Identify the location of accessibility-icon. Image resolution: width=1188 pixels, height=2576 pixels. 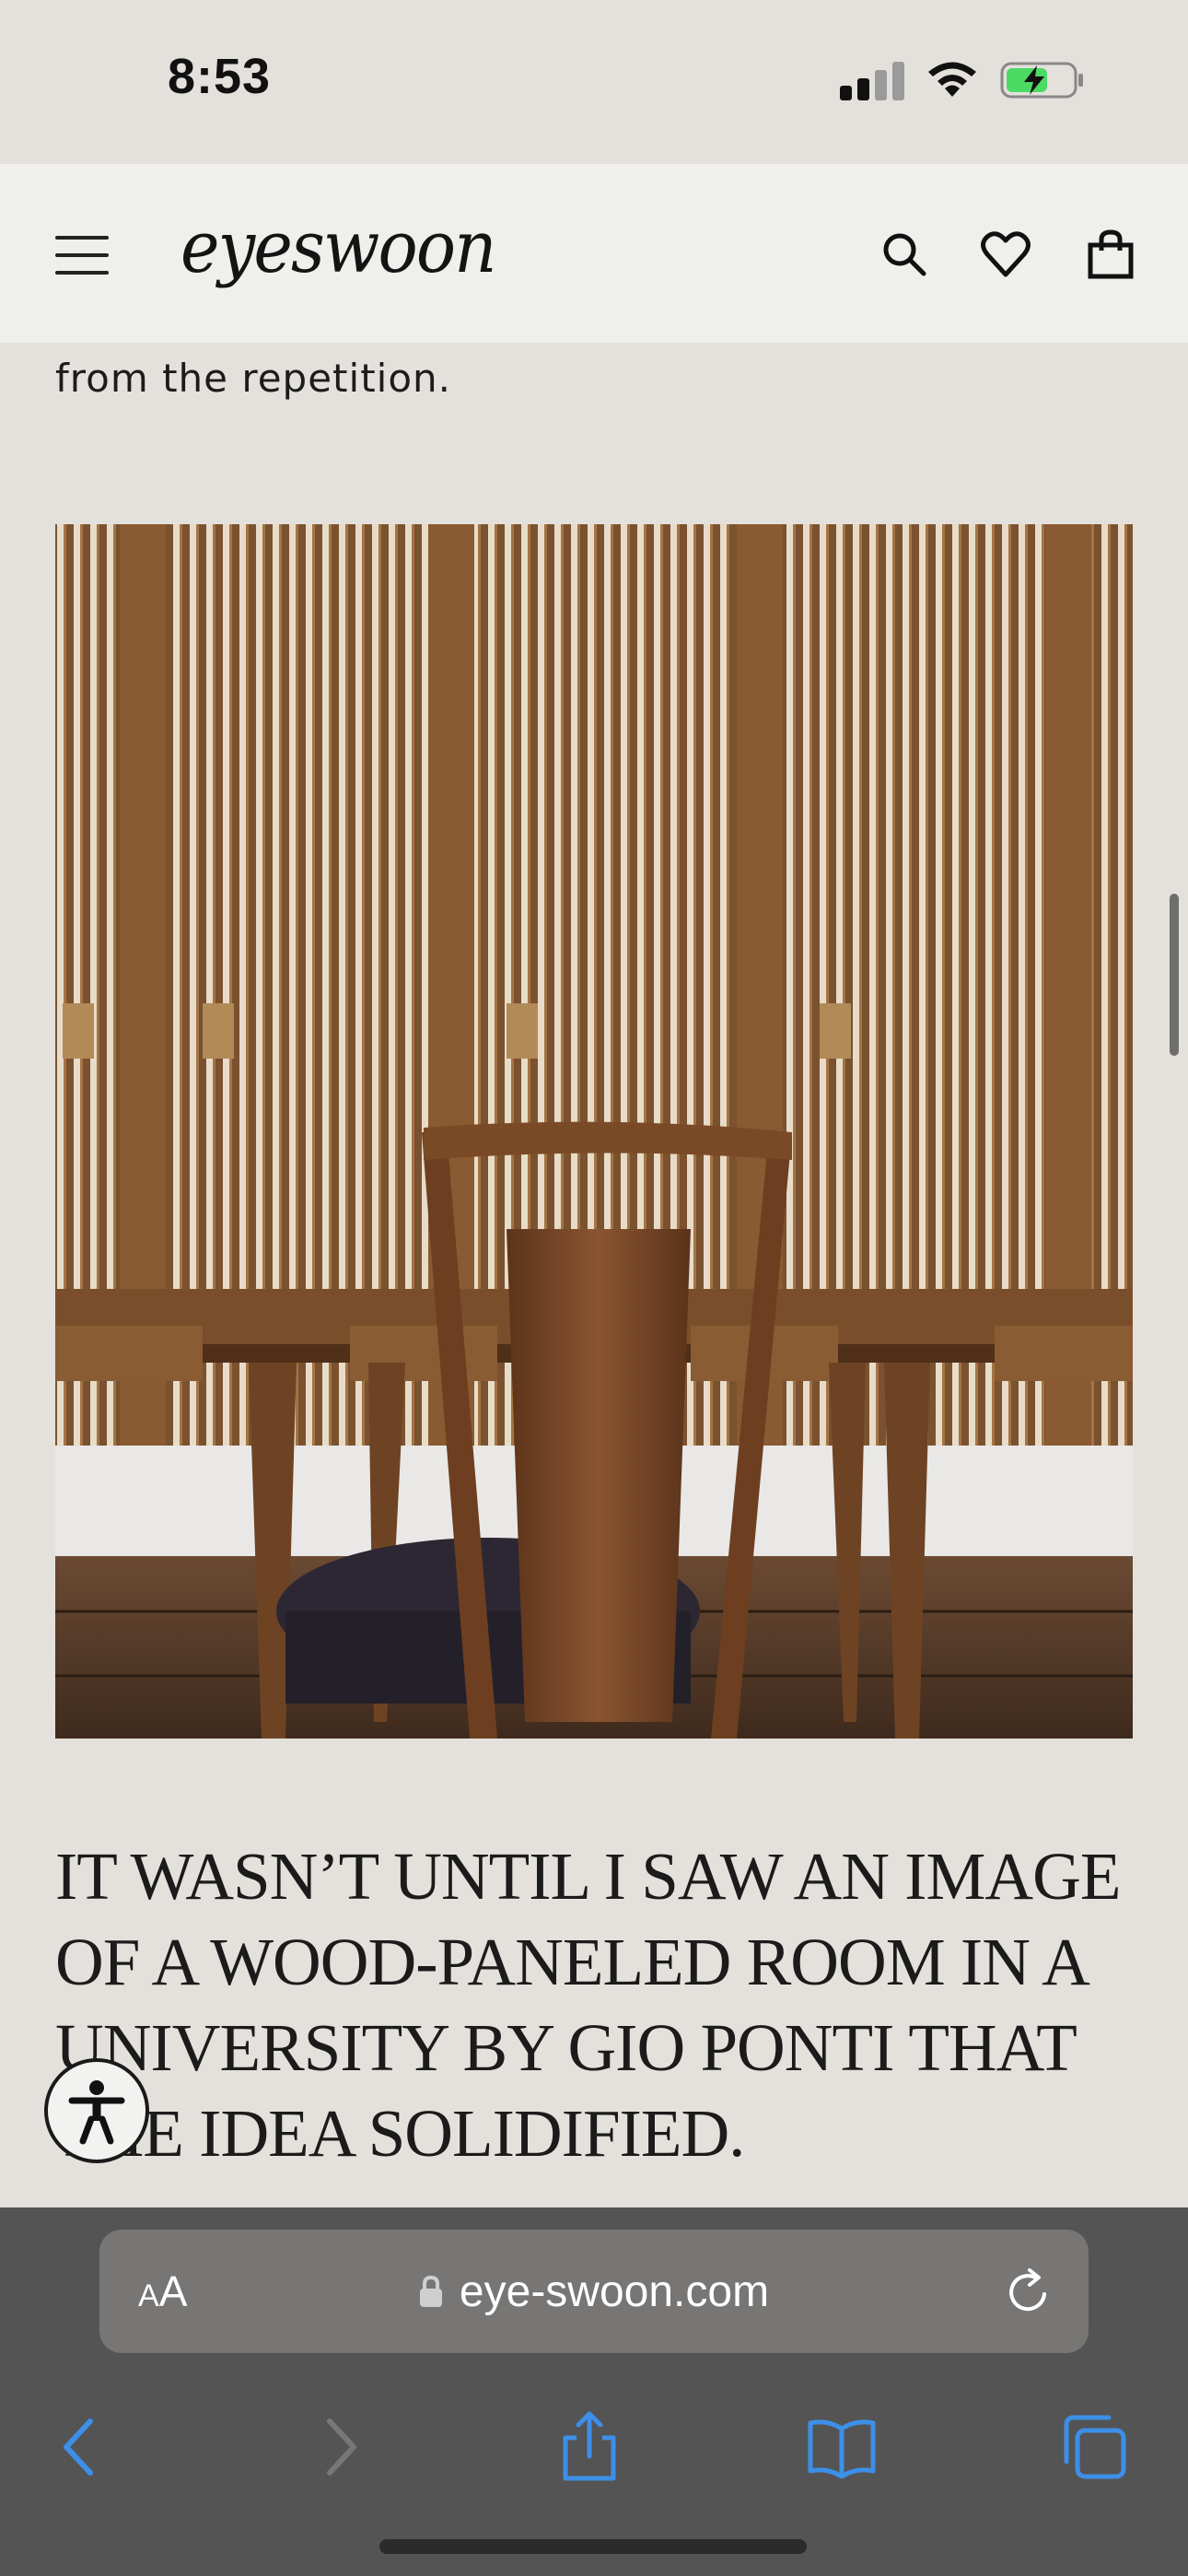
(96, 2112).